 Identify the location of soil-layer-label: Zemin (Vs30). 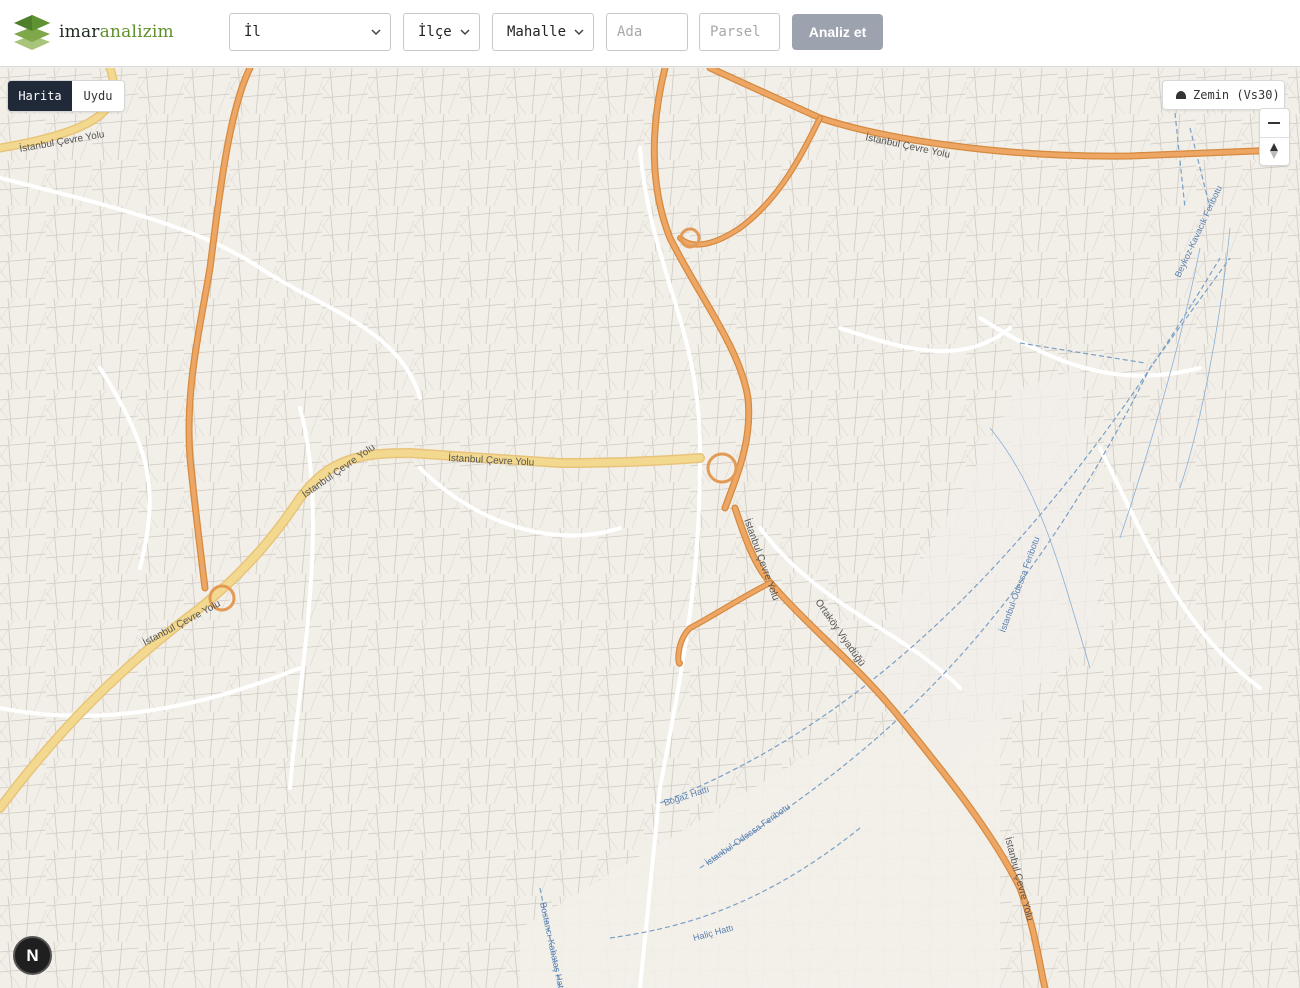
(1236, 95).